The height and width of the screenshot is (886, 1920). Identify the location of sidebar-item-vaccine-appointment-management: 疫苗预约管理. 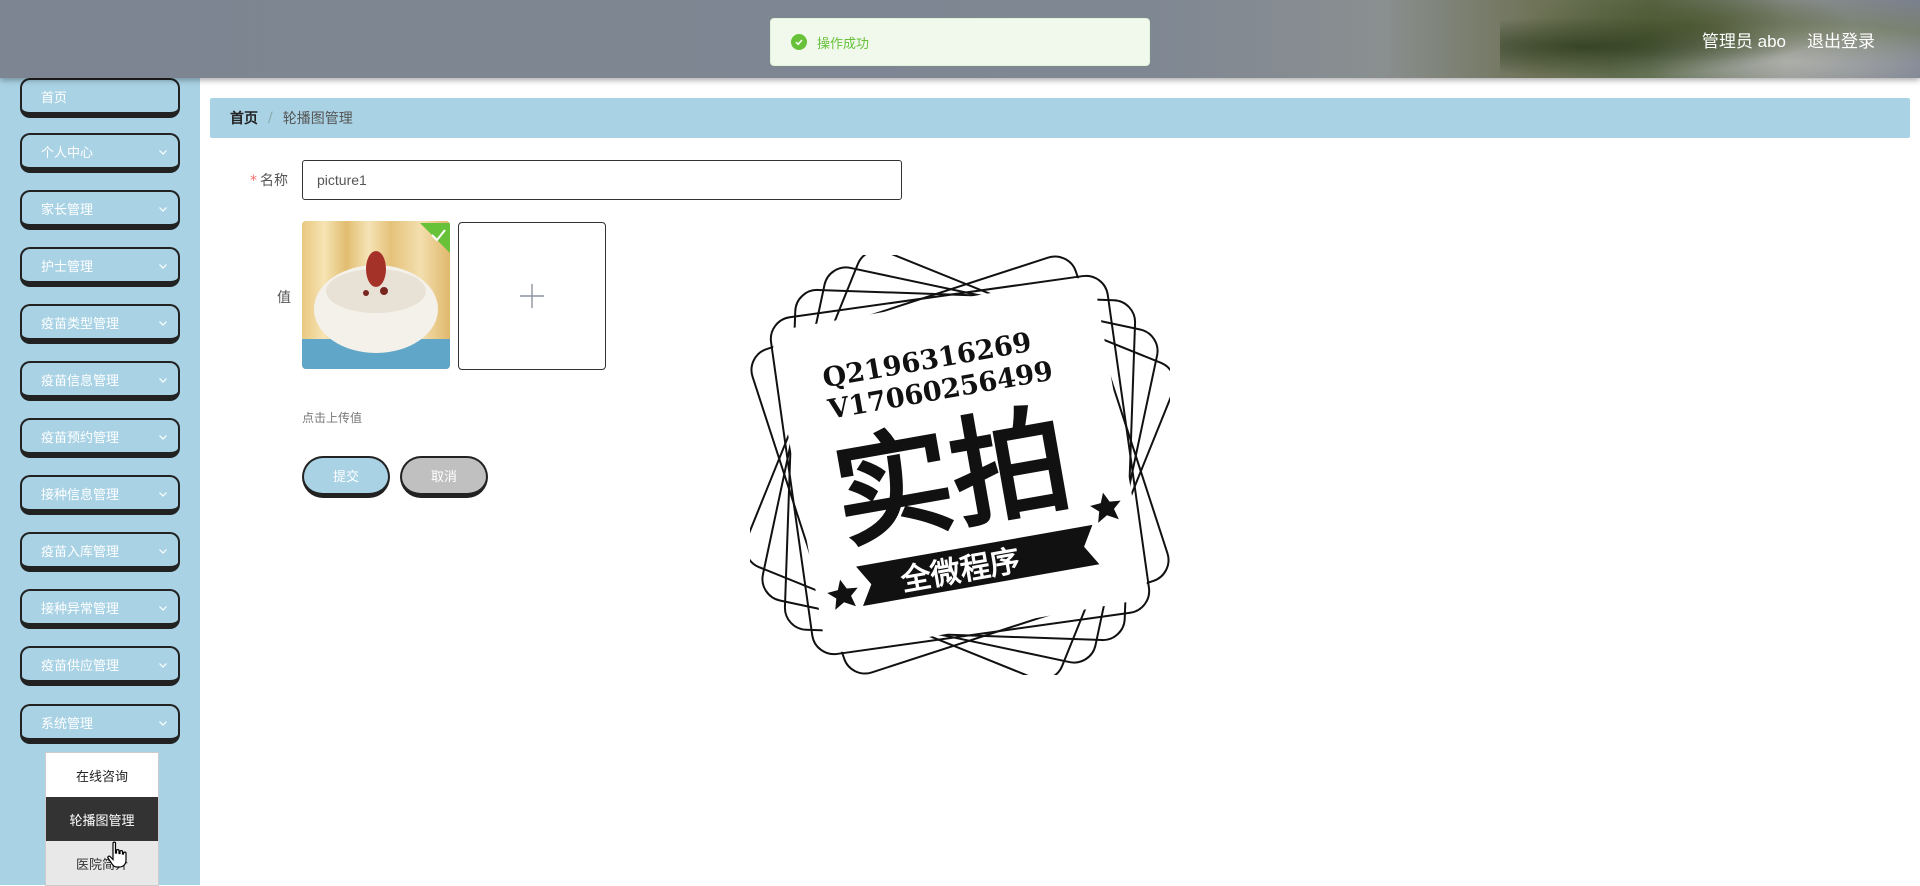
(100, 438).